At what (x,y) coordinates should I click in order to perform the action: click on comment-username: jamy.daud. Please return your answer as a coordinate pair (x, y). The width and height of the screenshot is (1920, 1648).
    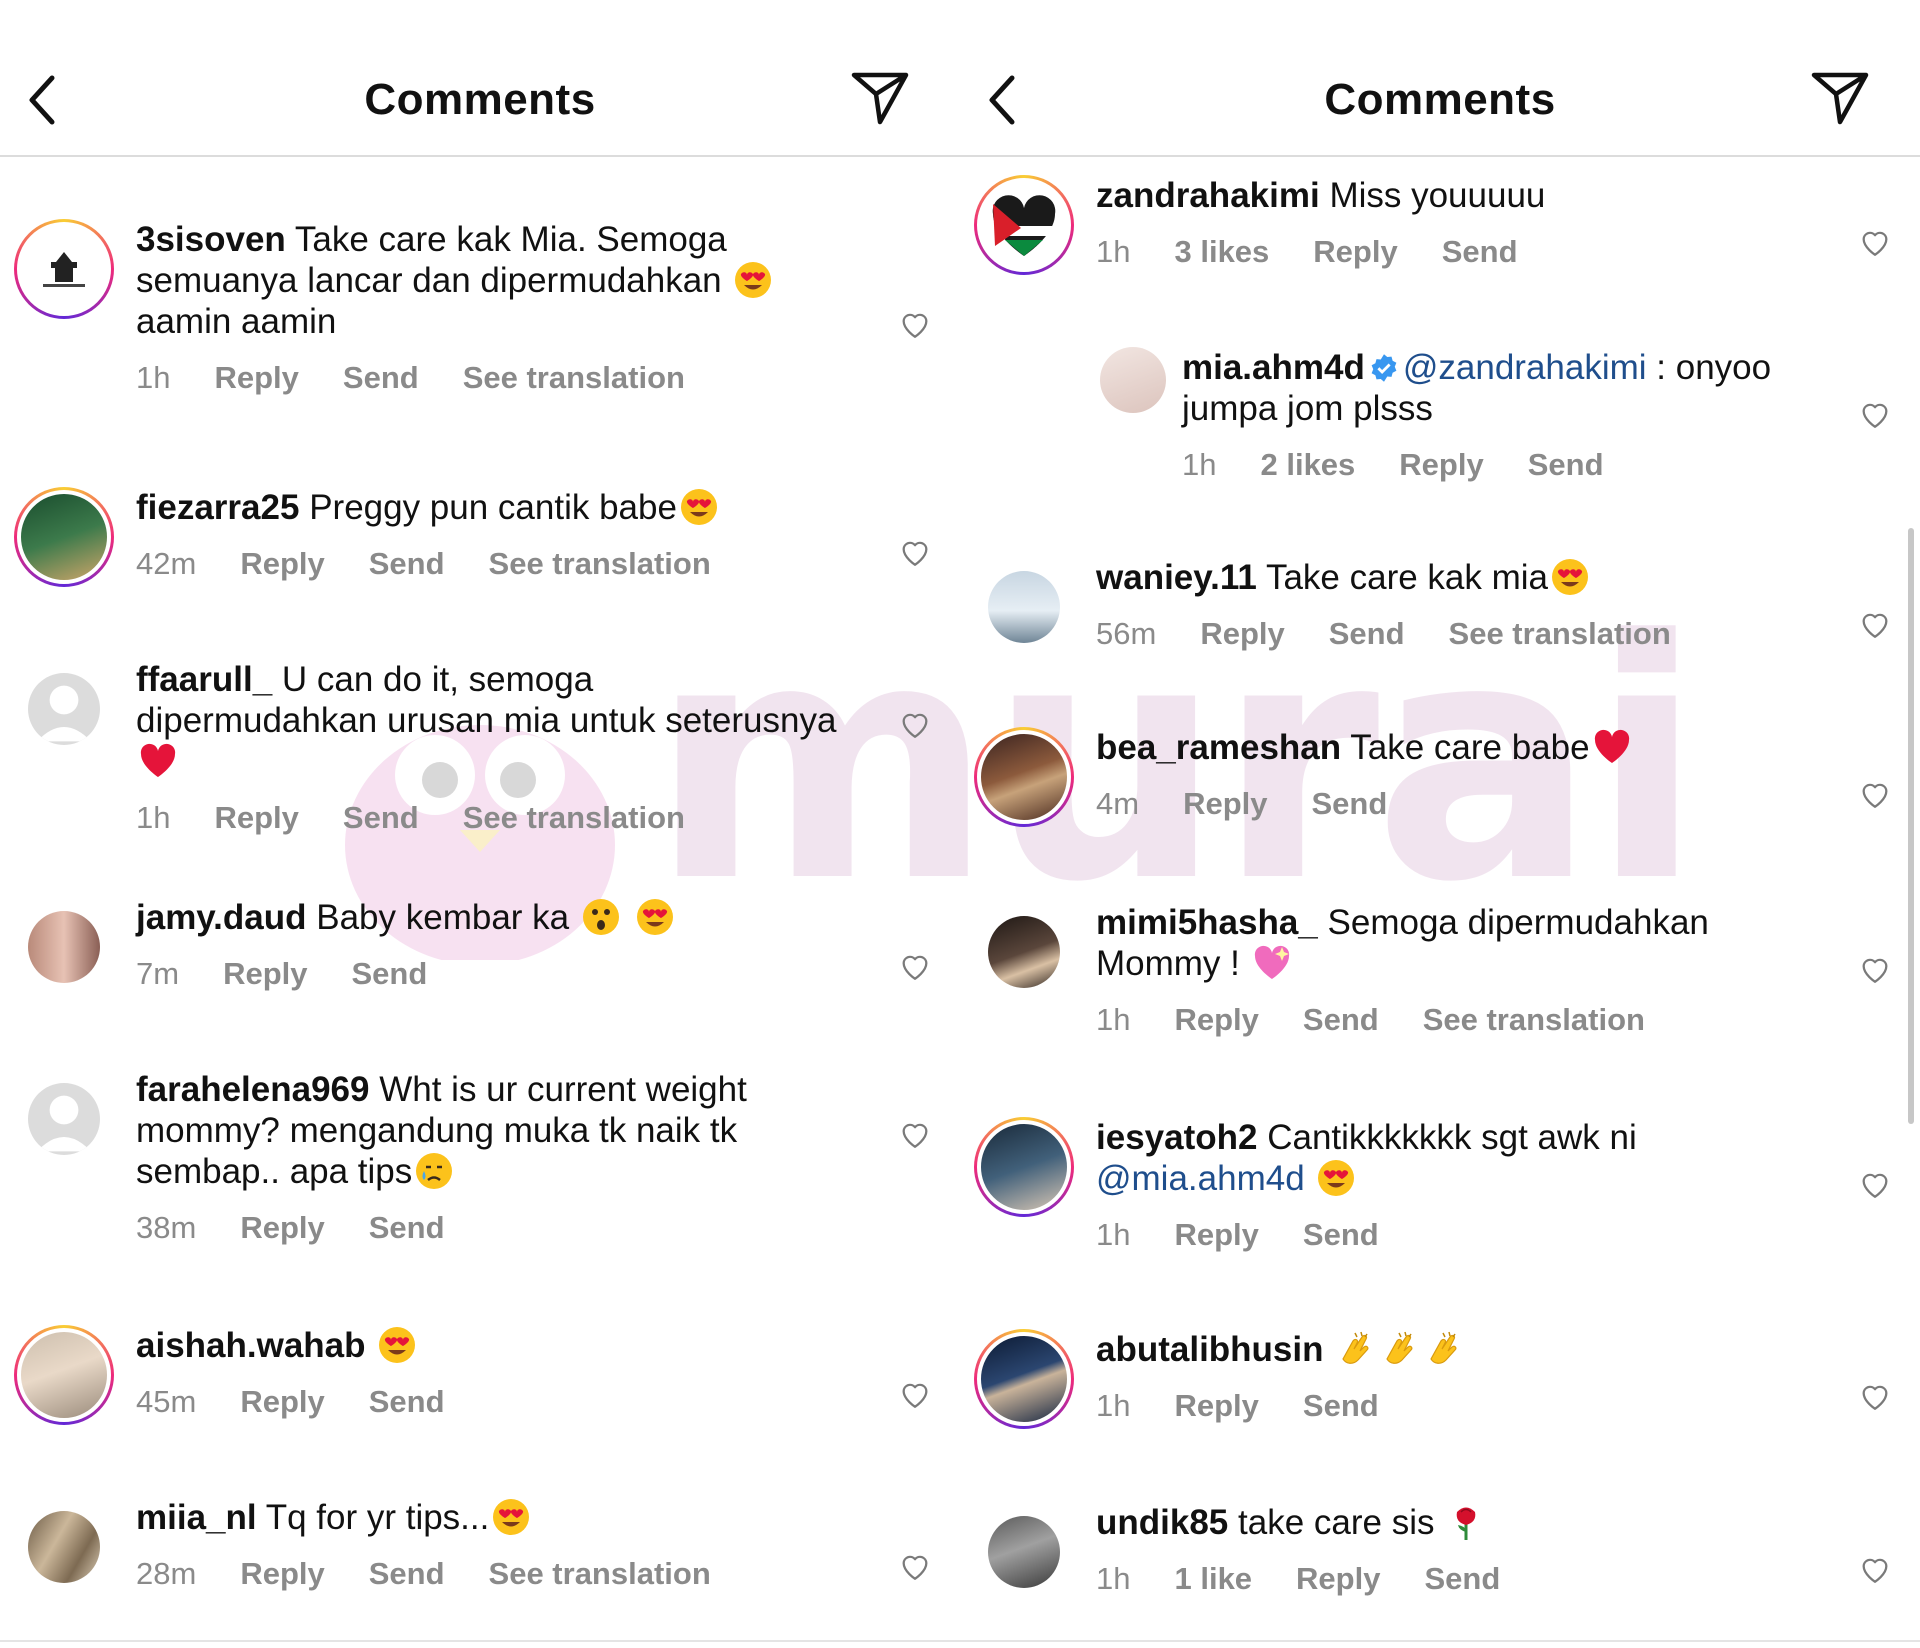
    Looking at the image, I should click on (221, 917).